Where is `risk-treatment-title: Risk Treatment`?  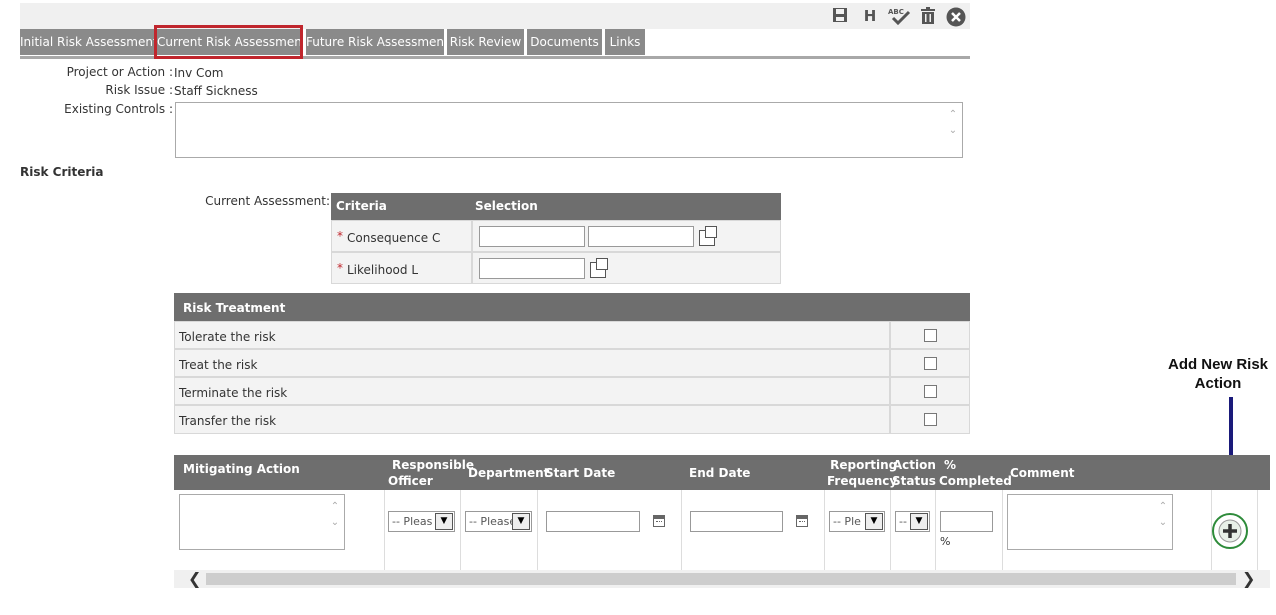 risk-treatment-title: Risk Treatment is located at coordinates (234, 308).